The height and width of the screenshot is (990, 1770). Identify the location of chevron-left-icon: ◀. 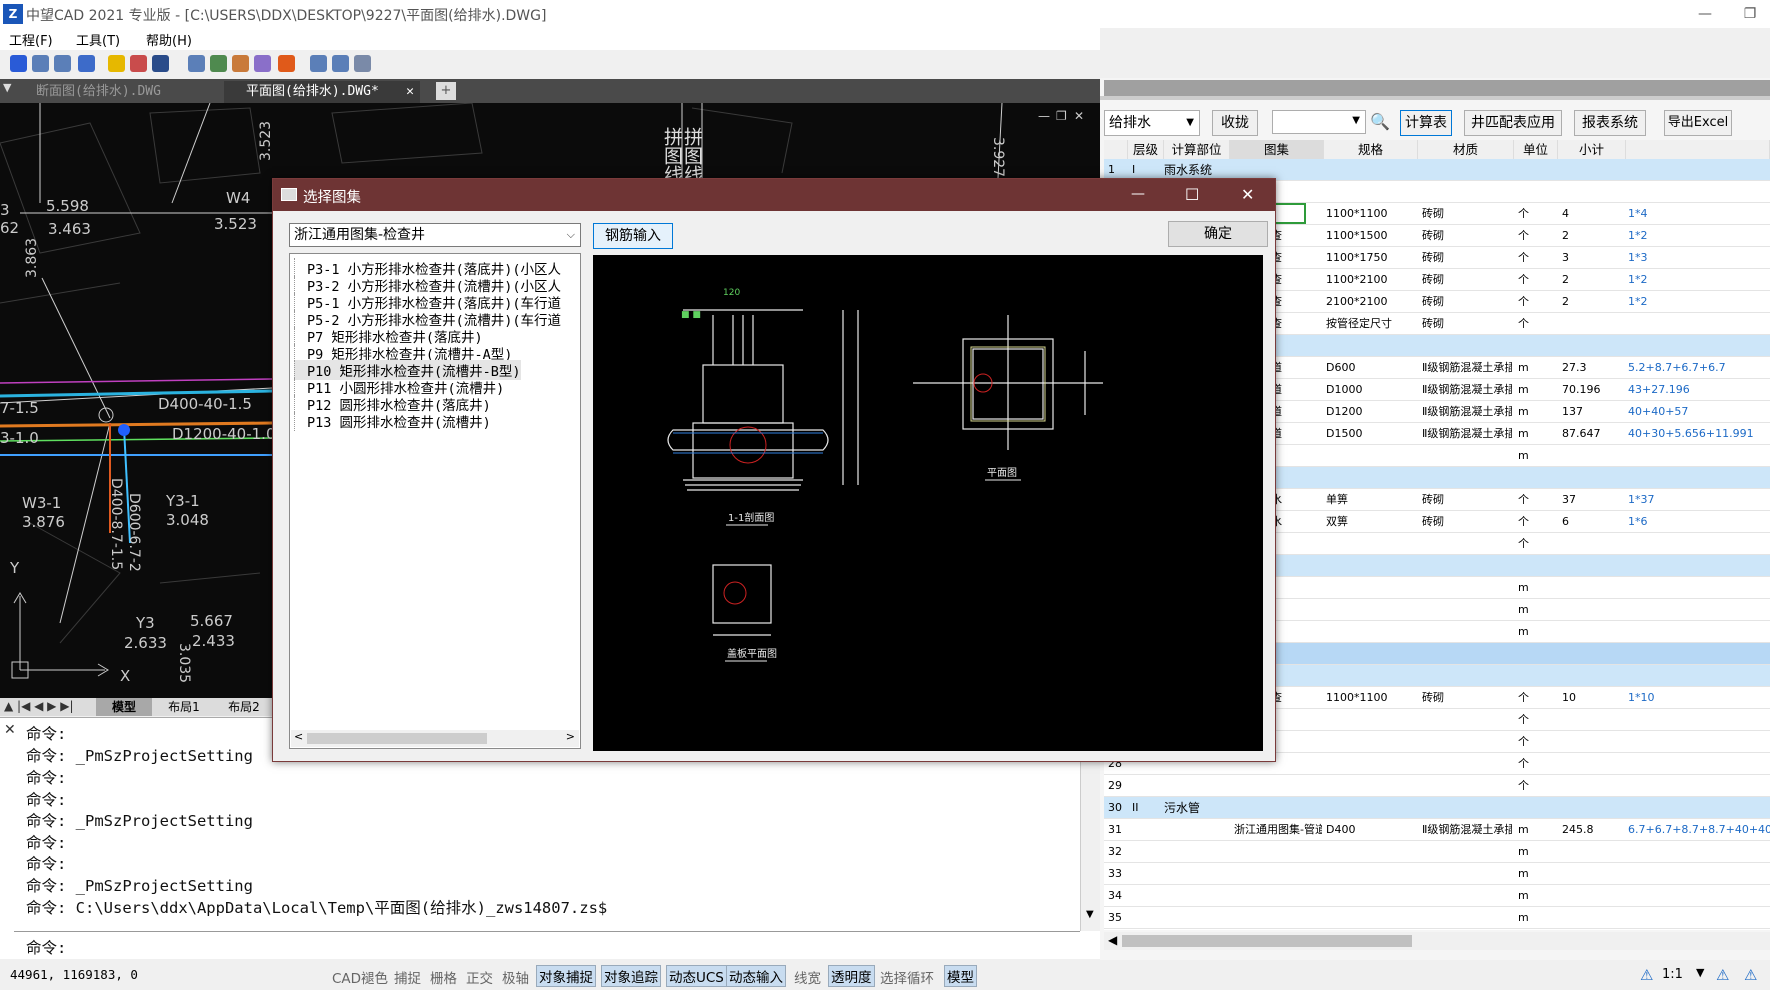
(1112, 940).